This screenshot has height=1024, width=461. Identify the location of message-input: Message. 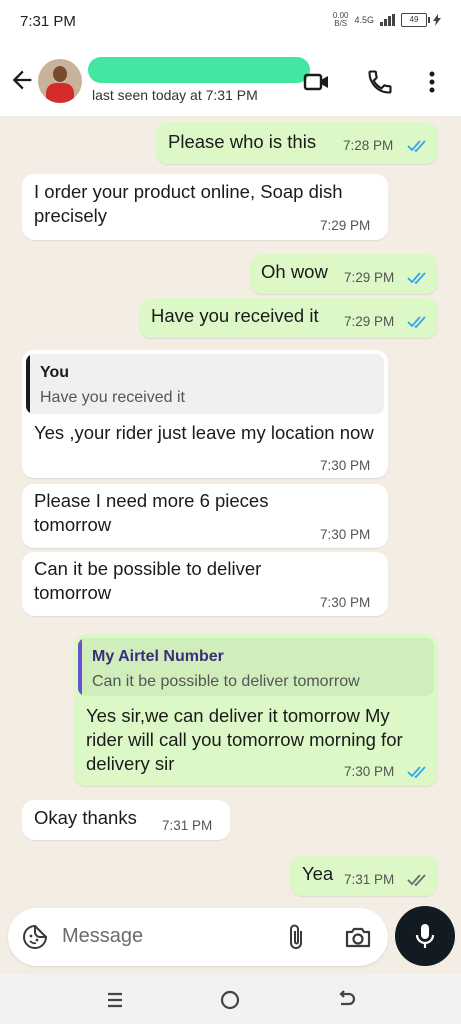
(102, 936).